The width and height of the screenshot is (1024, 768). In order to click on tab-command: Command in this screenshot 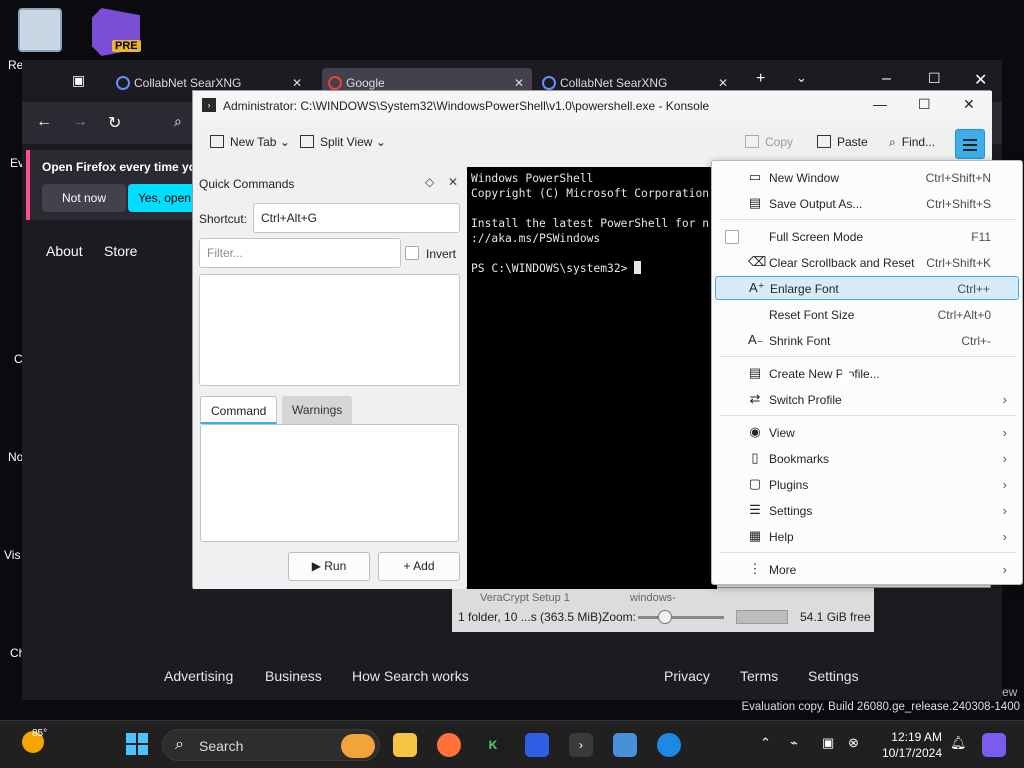, I will do `click(239, 410)`.